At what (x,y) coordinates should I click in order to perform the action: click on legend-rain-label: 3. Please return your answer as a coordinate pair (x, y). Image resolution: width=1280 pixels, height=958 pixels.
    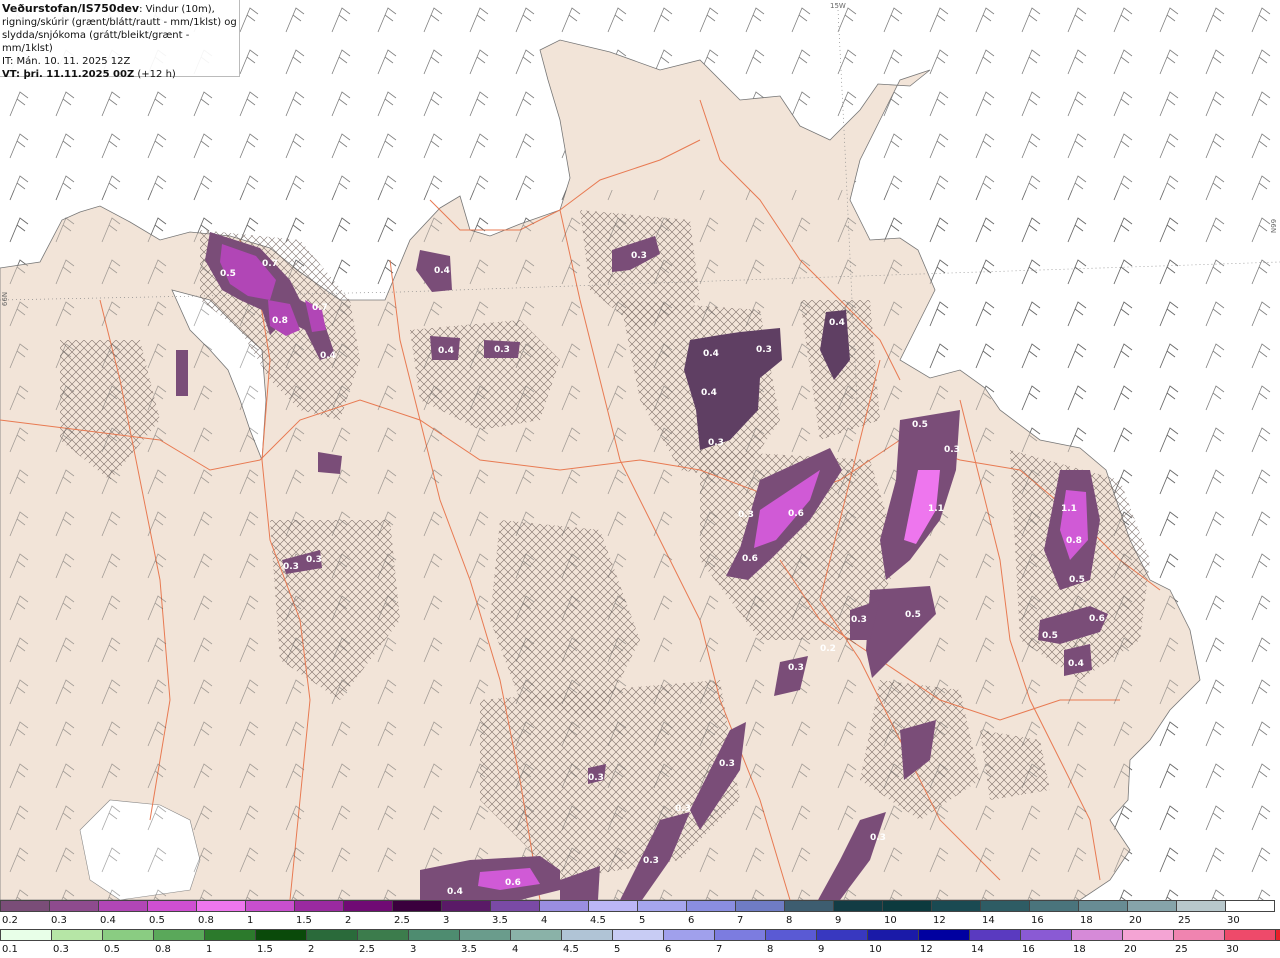
    Looking at the image, I should click on (413, 949).